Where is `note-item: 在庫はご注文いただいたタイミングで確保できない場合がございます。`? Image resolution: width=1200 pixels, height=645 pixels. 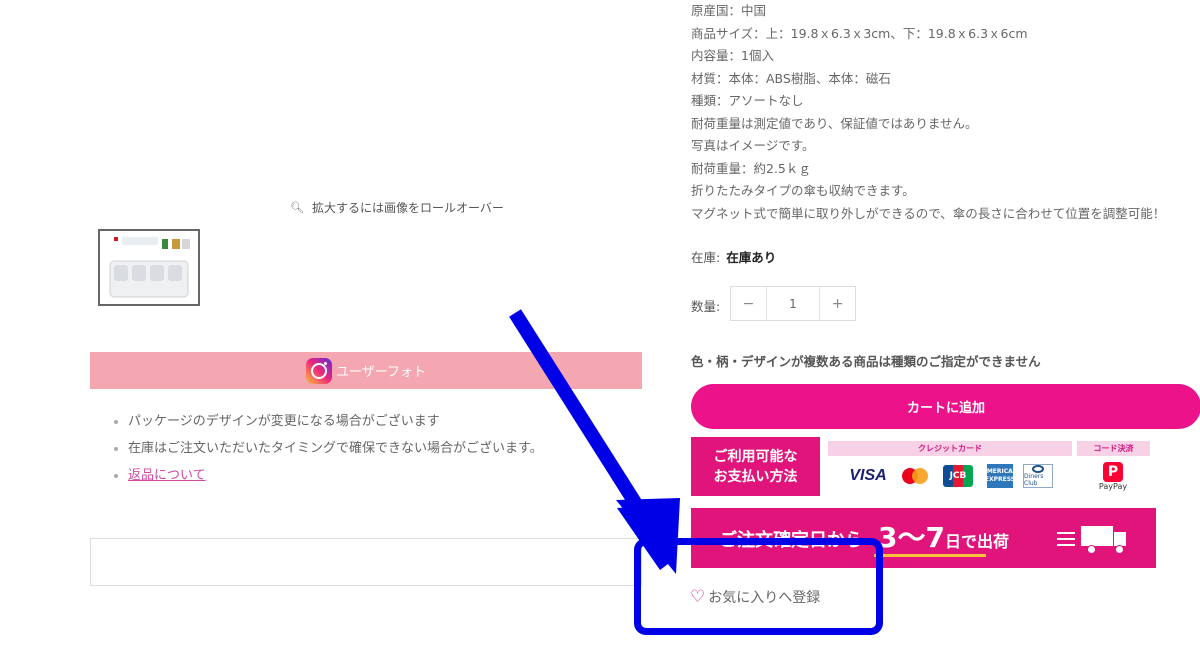
note-item: 在庫はご注文いただいたタイミングで確保できない場合がございます。 is located at coordinates (327, 453).